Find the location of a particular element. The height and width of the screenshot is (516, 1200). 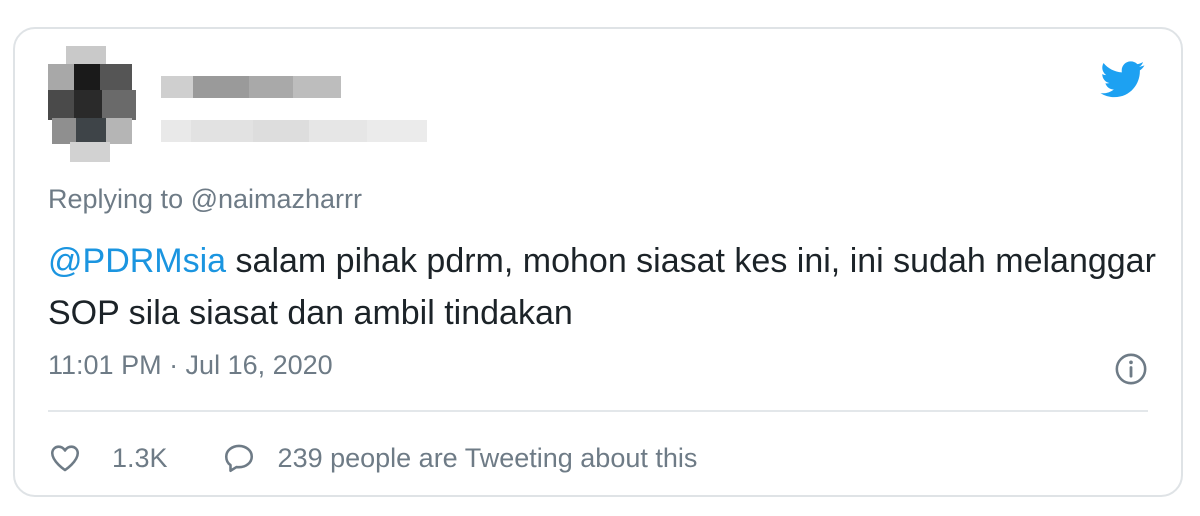

replying-to-label: Replying to @naimazharrr is located at coordinates (205, 199).